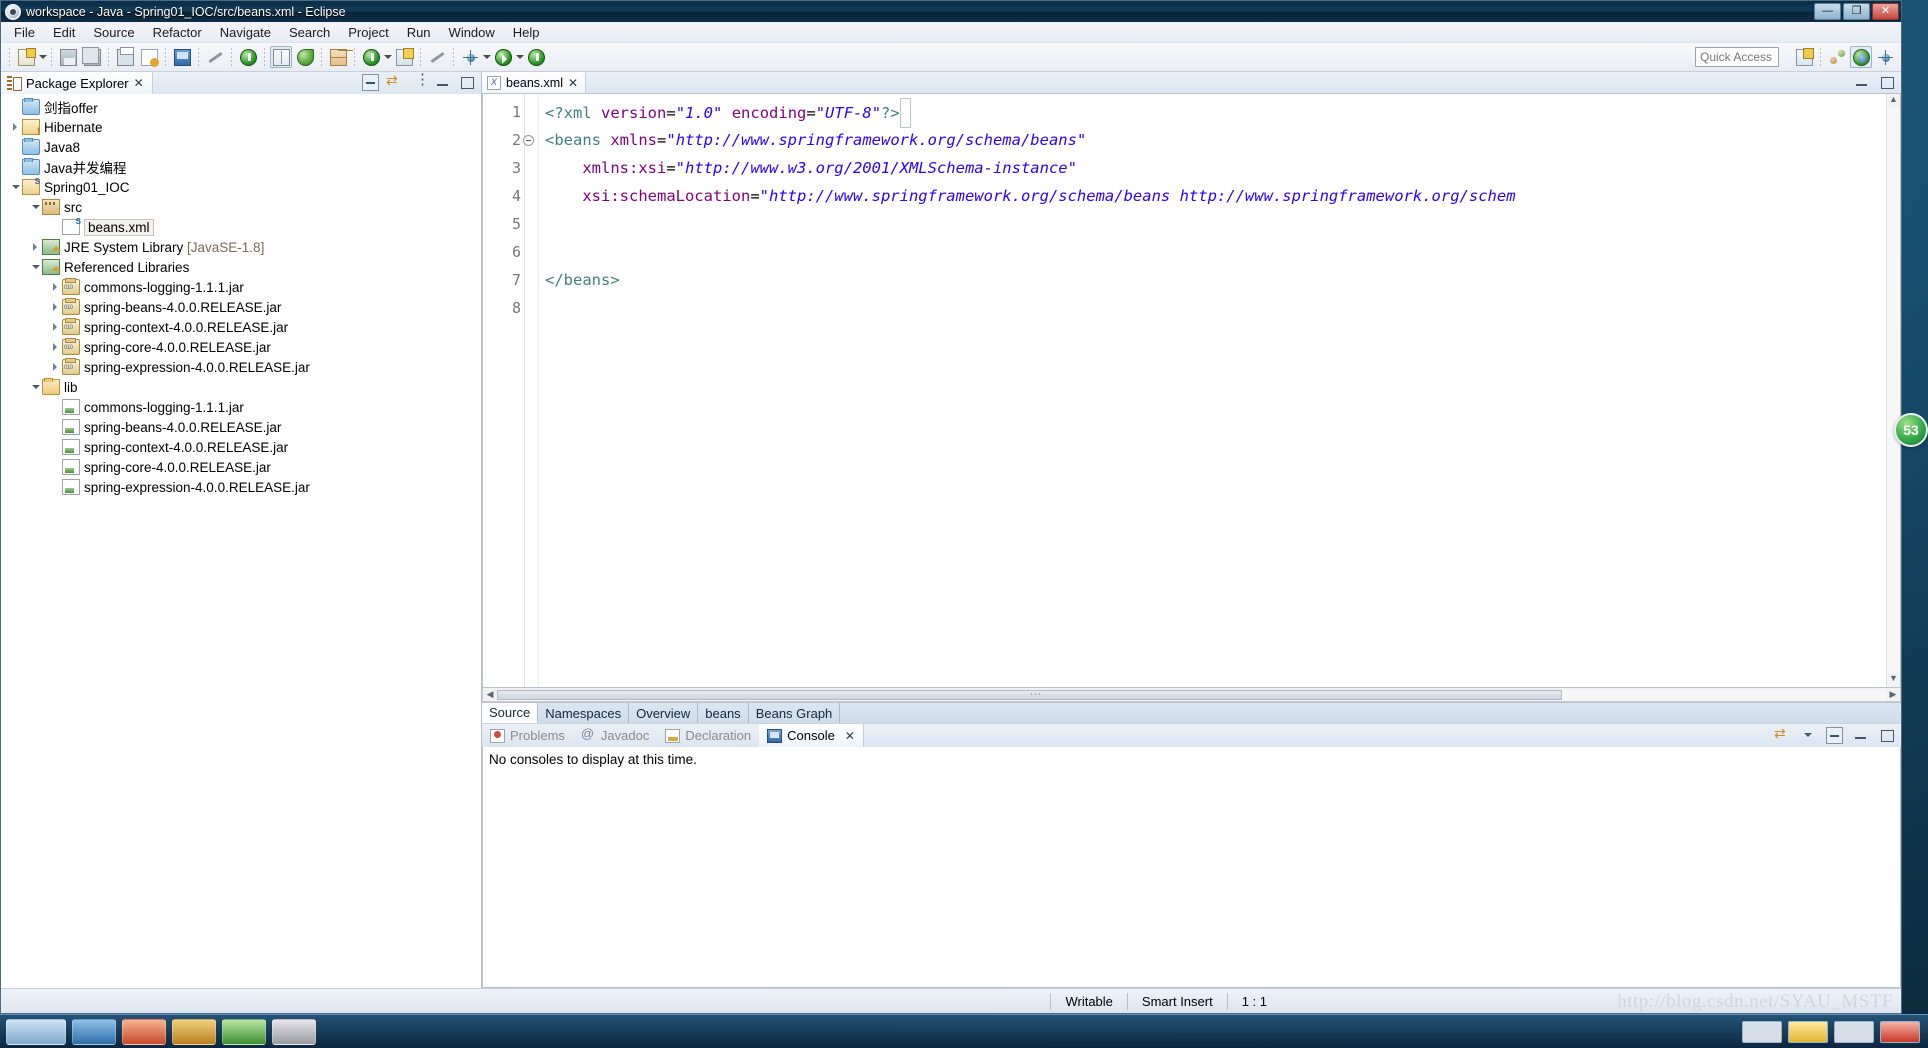 This screenshot has height=1048, width=1928. Describe the element at coordinates (241, 227) in the screenshot. I see `tree-item: beans.xml` at that location.